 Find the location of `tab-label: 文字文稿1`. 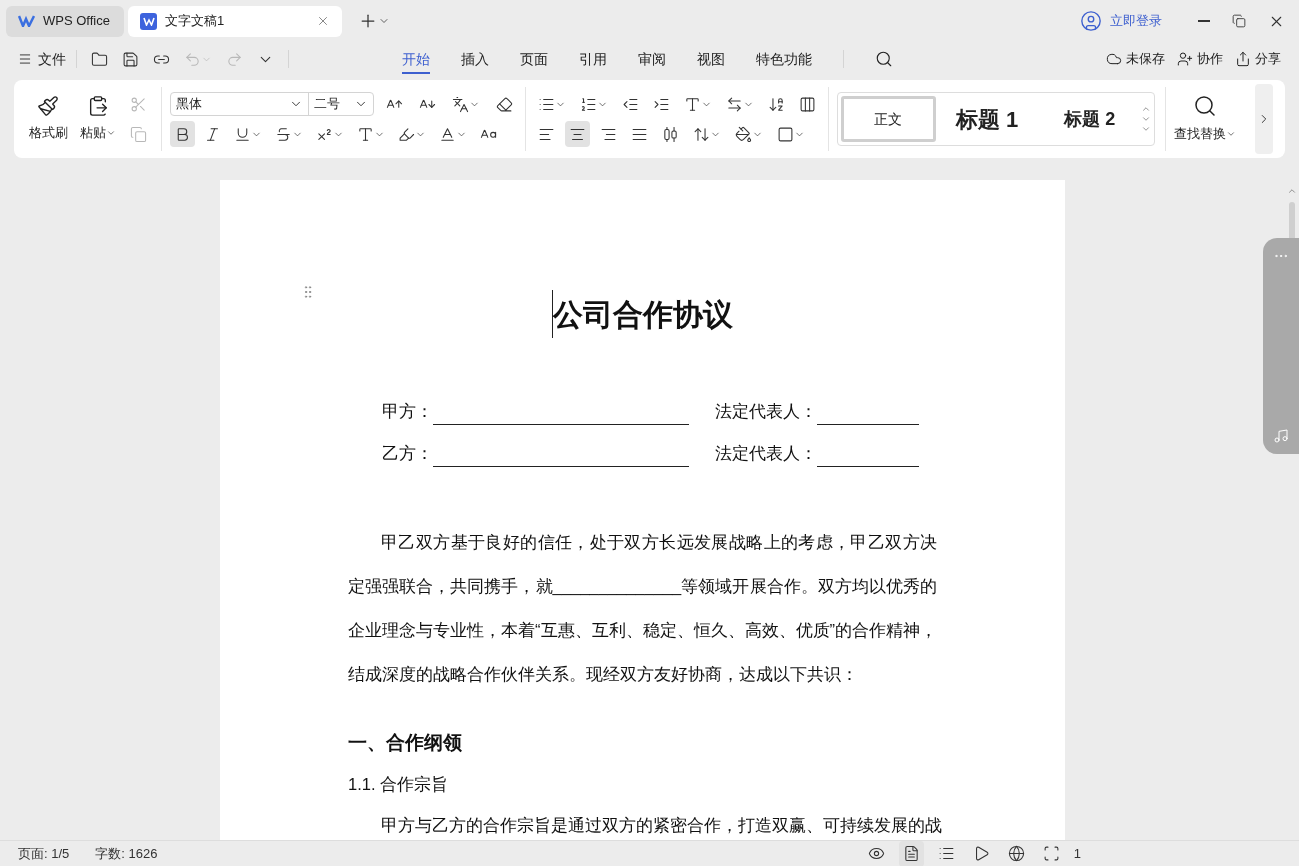

tab-label: 文字文稿1 is located at coordinates (195, 21).